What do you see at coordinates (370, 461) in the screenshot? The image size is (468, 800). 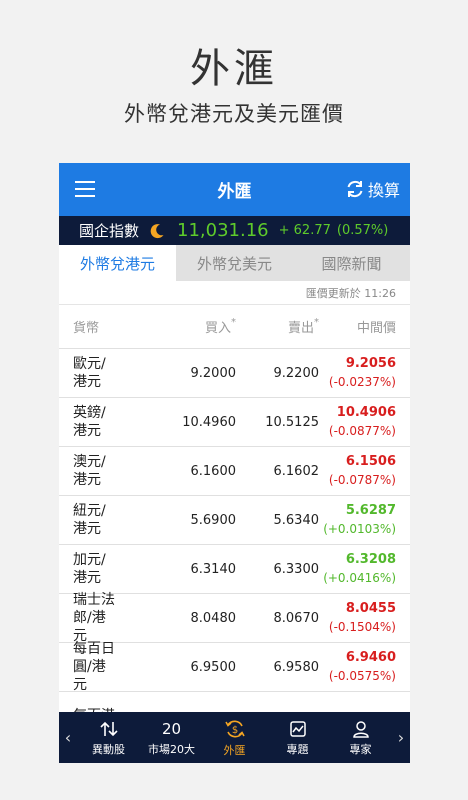 I see `mid-value: 6.1506` at bounding box center [370, 461].